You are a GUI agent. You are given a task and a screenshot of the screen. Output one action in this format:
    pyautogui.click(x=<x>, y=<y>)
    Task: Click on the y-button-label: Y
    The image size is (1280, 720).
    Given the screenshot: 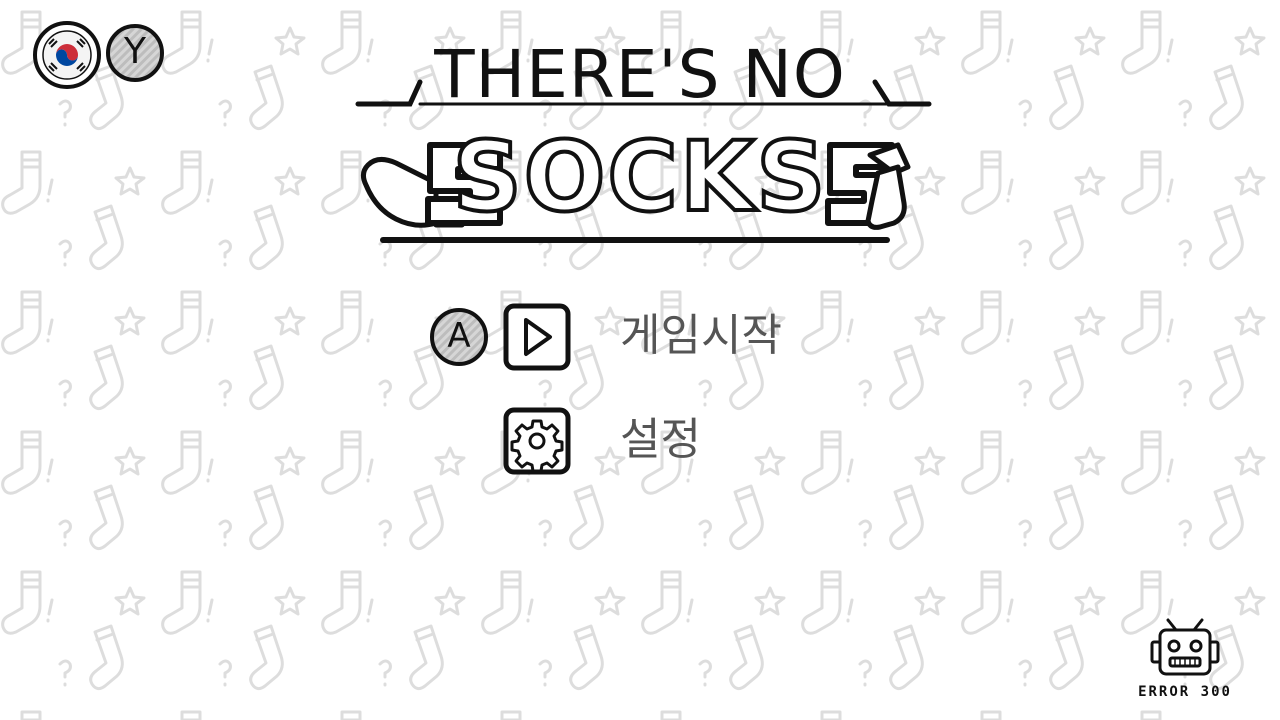 What is the action you would take?
    pyautogui.click(x=135, y=51)
    